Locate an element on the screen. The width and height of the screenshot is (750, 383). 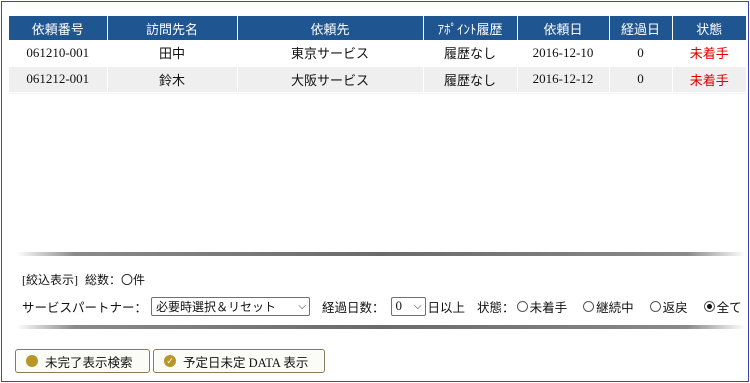
undetermined-data-button: ✓ 予定日未定 DATA 表示 is located at coordinates (239, 361).